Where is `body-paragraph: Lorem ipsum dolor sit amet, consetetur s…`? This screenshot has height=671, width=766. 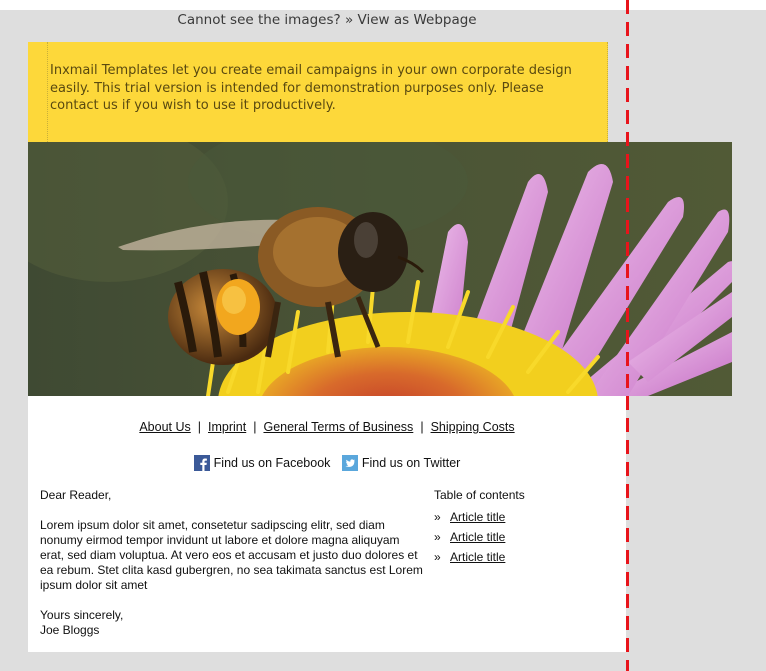
body-paragraph: Lorem ipsum dolor sit amet, consetetur s… is located at coordinates (231, 555).